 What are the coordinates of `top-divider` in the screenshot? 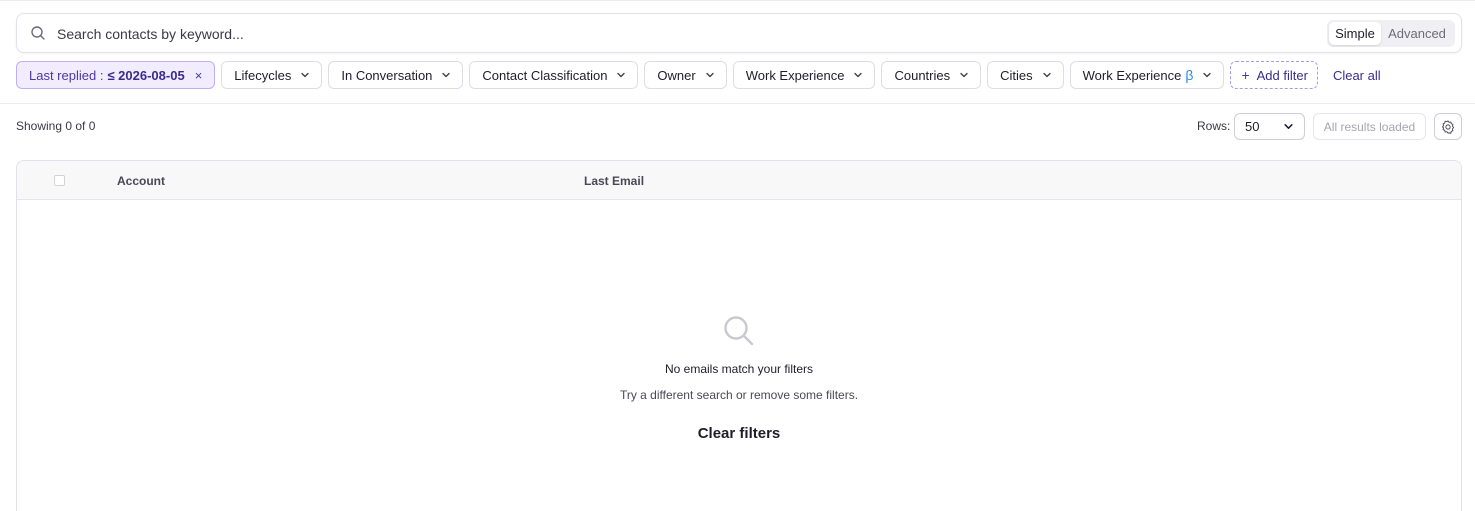 It's located at (737, 0).